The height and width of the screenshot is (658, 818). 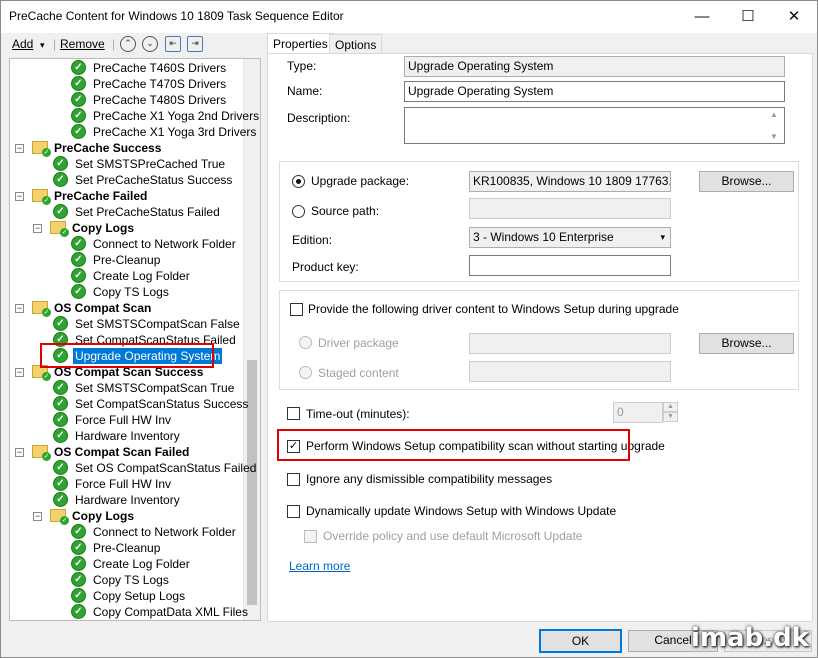 What do you see at coordinates (319, 566) in the screenshot?
I see `learn-more-link: Learn more` at bounding box center [319, 566].